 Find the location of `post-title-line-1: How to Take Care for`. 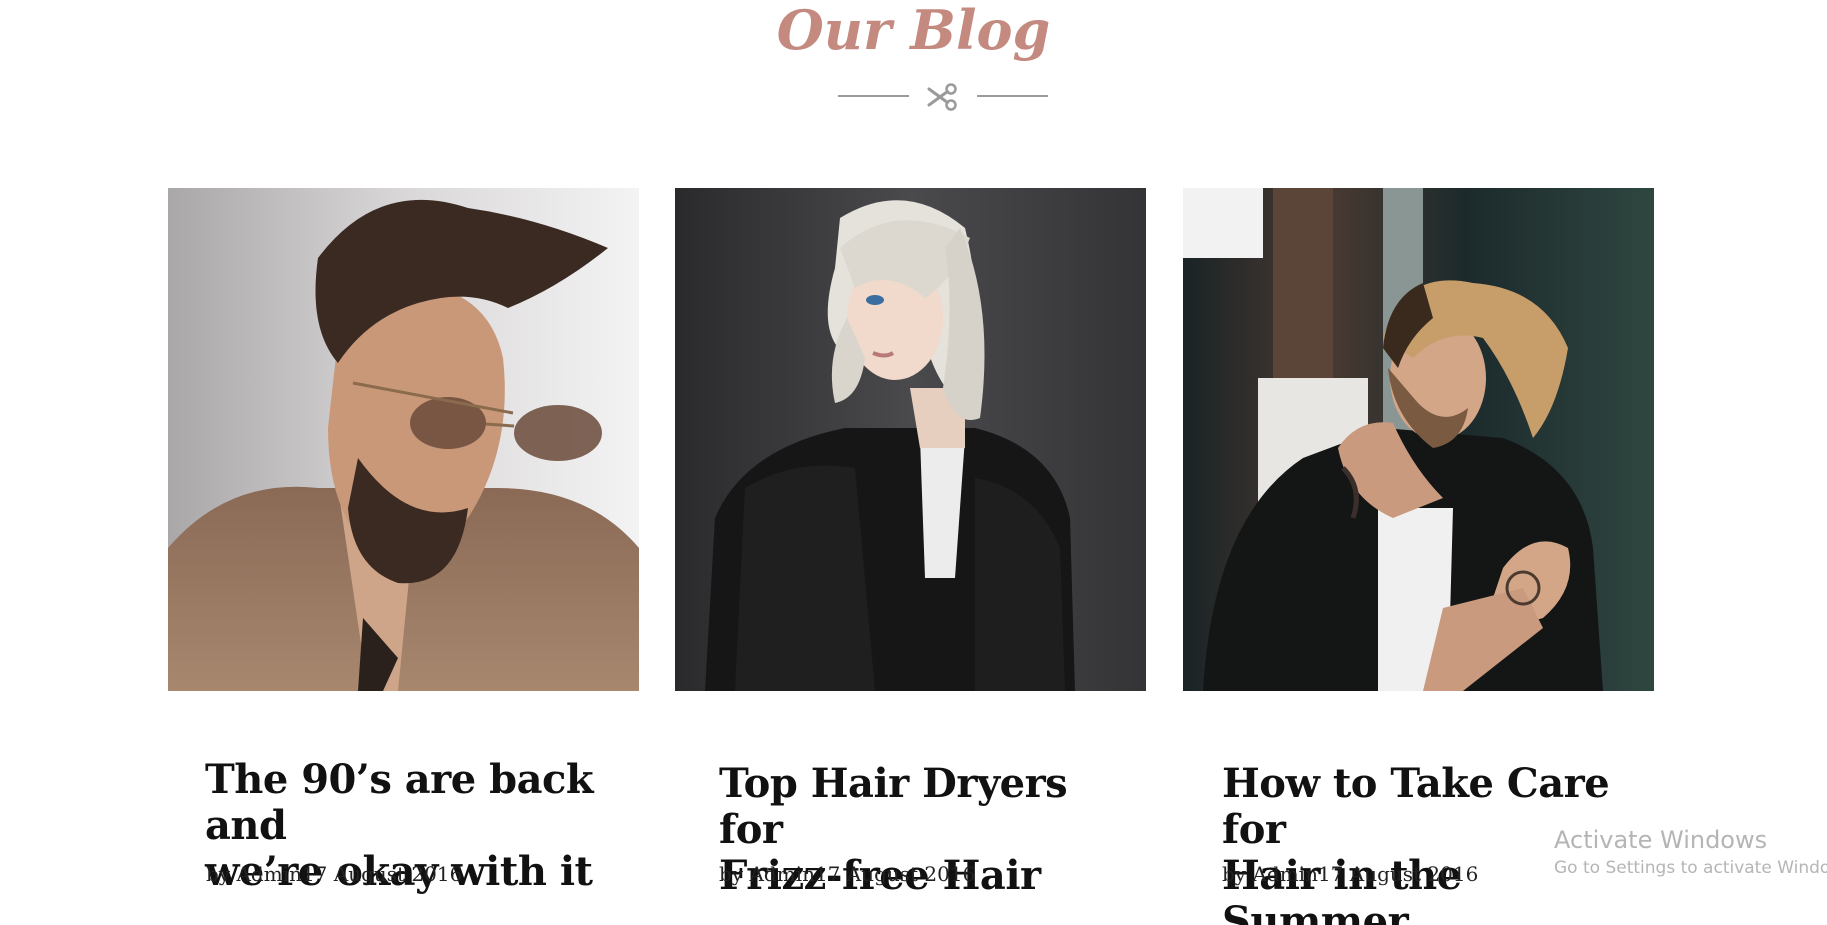

post-title-line-1: How to Take Care for is located at coordinates (1416, 806).